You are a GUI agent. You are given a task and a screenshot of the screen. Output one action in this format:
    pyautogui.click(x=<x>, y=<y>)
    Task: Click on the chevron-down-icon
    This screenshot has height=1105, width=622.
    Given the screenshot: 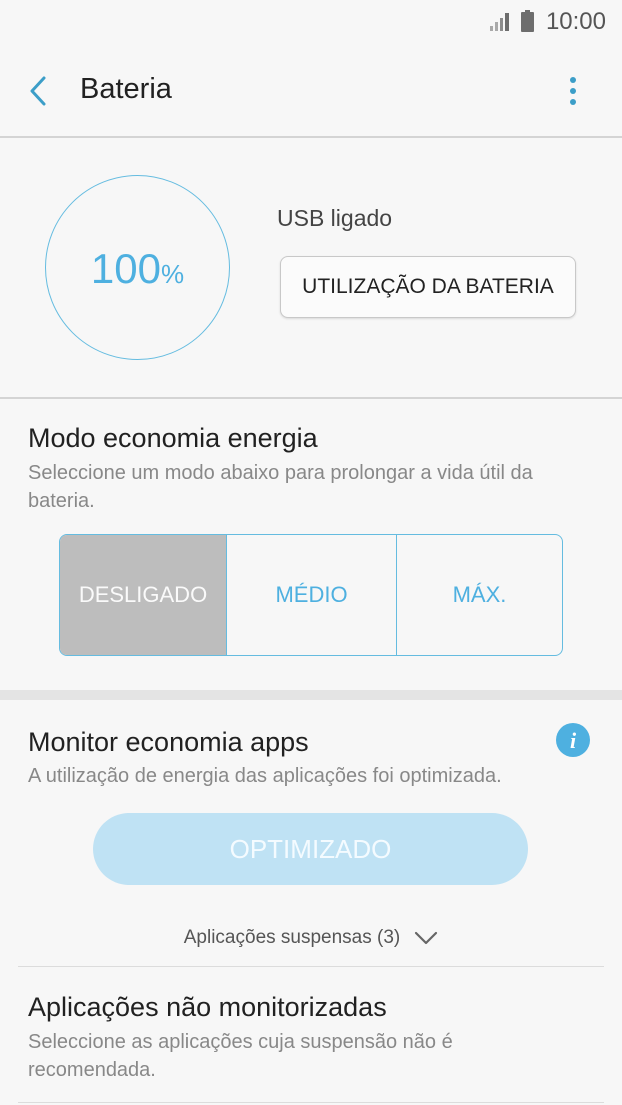 What is the action you would take?
    pyautogui.click(x=426, y=938)
    